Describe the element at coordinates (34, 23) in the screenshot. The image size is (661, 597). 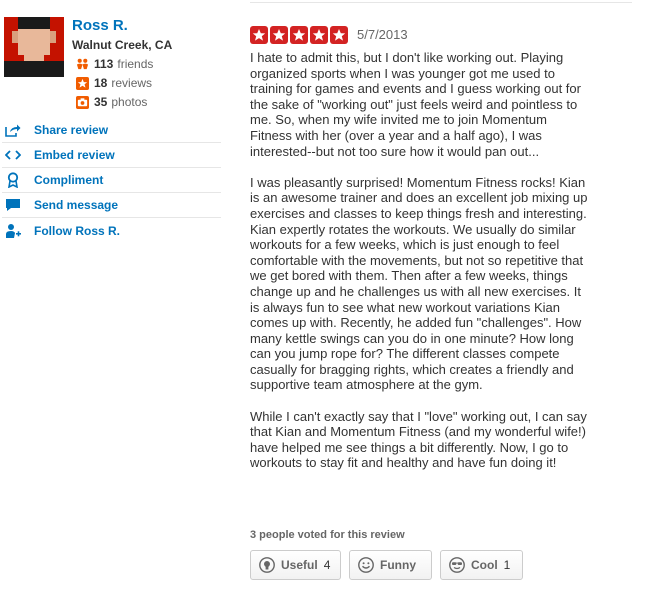
I see `avatar-hair` at that location.